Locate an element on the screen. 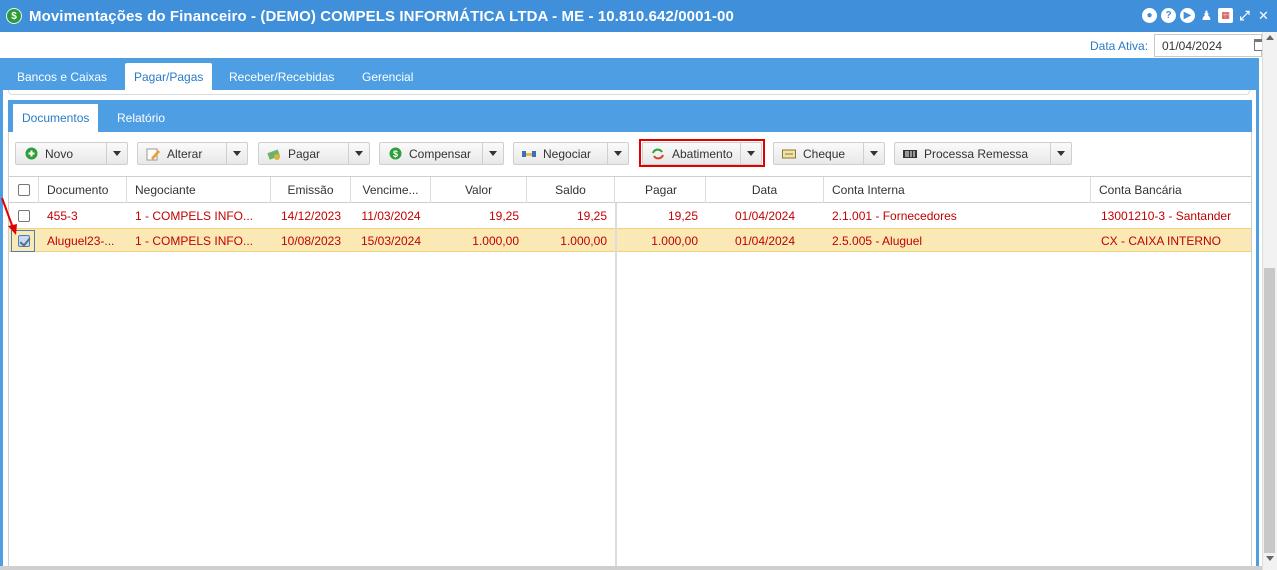  tab-documentos: Documentos is located at coordinates (56, 118).